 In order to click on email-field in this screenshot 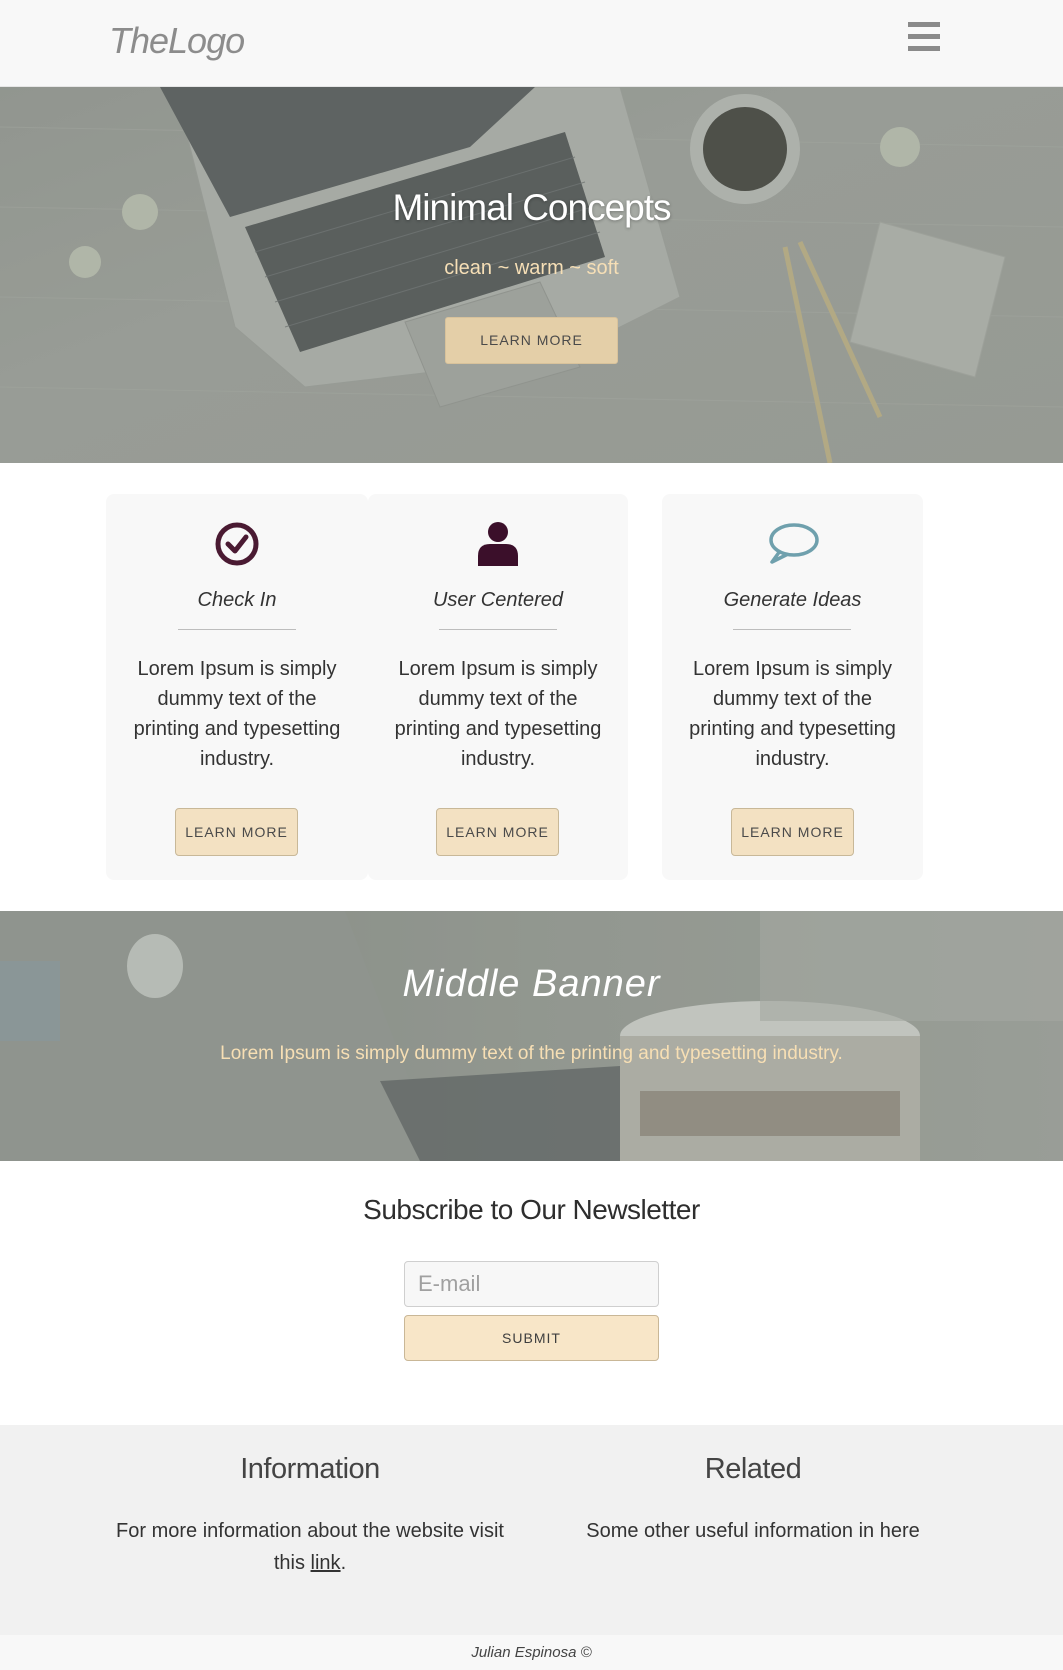, I will do `click(531, 1284)`.